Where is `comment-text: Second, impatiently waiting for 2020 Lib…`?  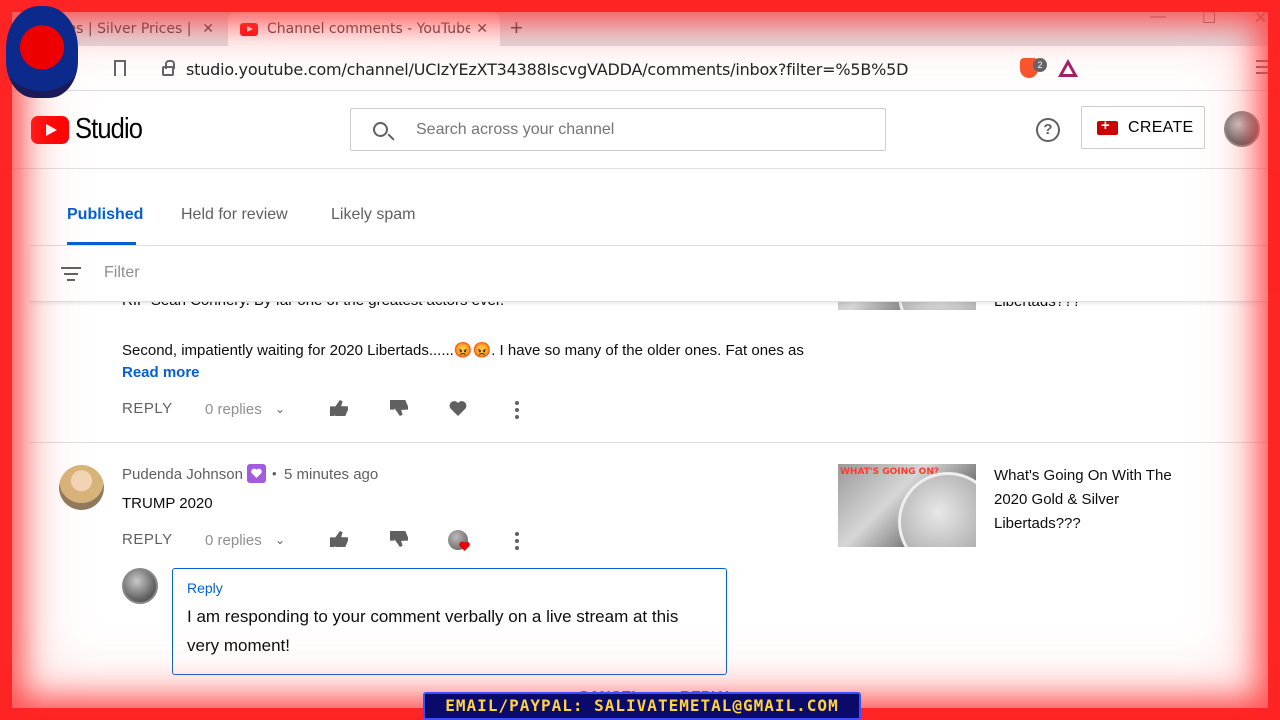 comment-text: Second, impatiently waiting for 2020 Lib… is located at coordinates (463, 350).